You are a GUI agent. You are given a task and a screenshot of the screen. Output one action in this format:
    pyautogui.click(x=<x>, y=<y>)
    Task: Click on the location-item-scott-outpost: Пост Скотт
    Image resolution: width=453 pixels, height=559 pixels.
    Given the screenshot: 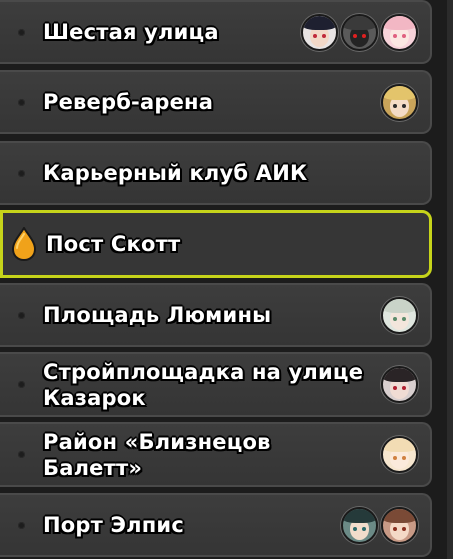 What is the action you would take?
    pyautogui.click(x=216, y=244)
    